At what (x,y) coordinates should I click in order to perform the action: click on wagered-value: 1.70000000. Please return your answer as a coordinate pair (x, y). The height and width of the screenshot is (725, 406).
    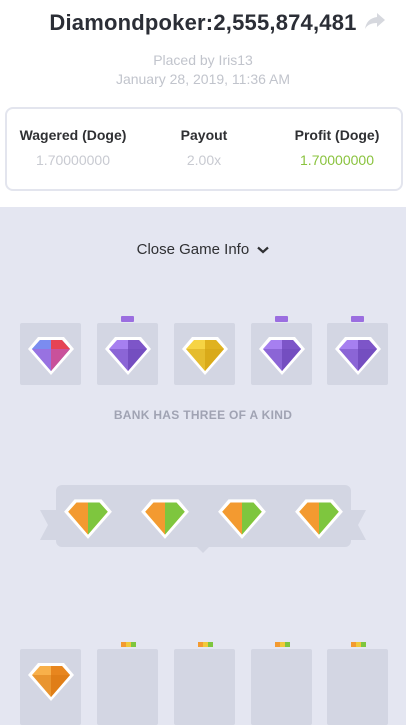
    Looking at the image, I should click on (73, 160).